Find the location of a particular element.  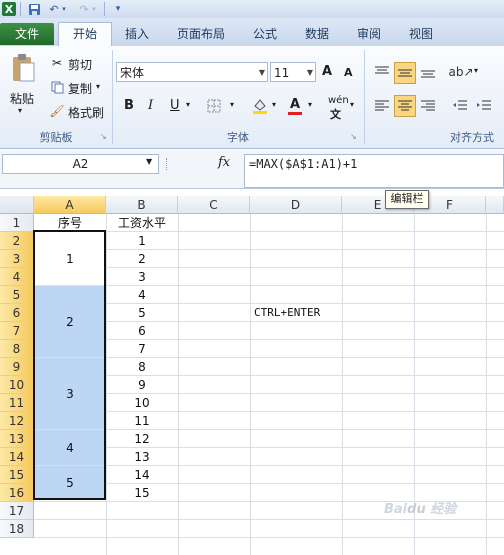

tab-page-layout: 页面布局 is located at coordinates (201, 34).